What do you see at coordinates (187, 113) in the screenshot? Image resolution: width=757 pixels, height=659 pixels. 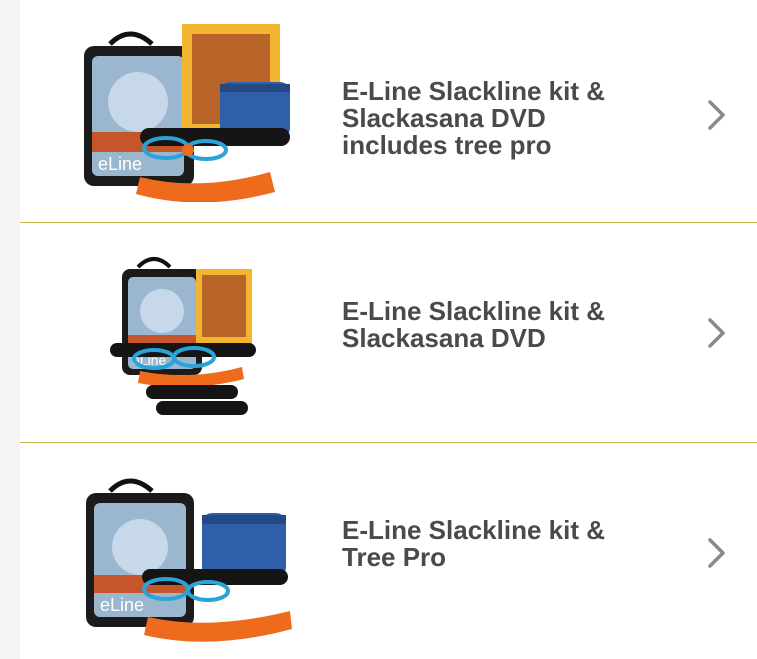 I see `product-image-kit-dvd-treepro: eLine` at bounding box center [187, 113].